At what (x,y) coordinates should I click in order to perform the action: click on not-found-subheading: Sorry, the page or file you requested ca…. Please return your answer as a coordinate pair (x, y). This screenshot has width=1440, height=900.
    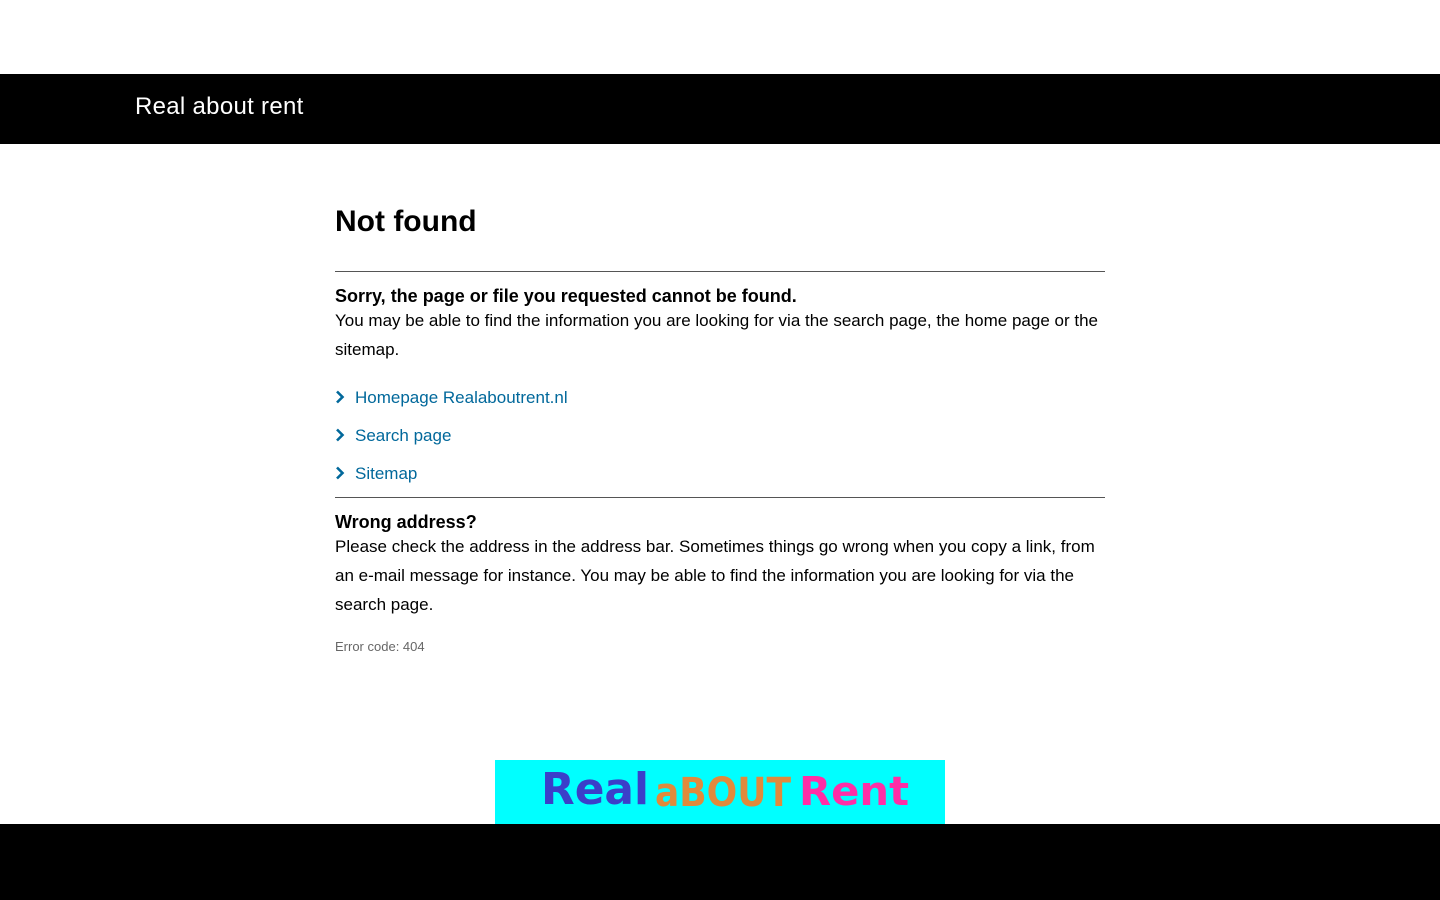
    Looking at the image, I should click on (566, 296).